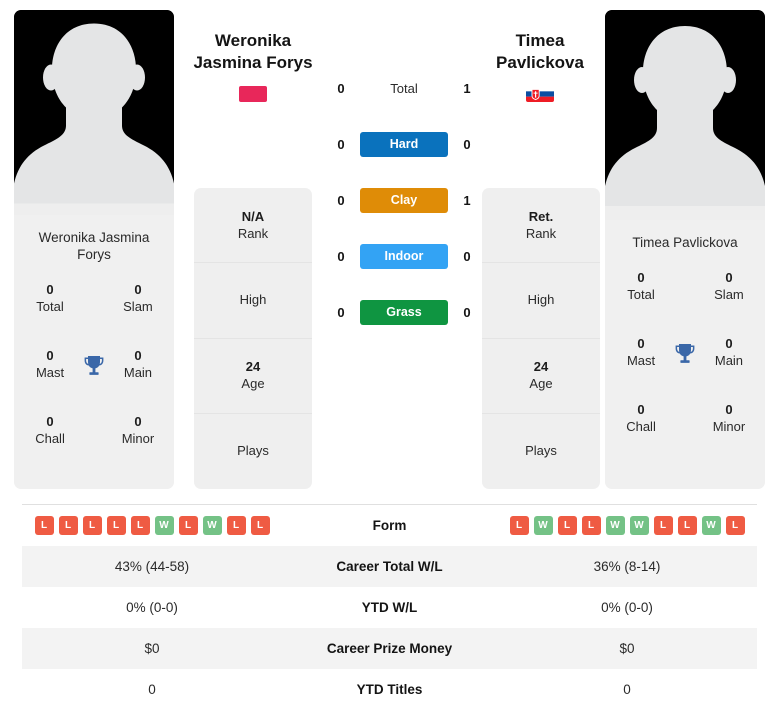 This screenshot has height=719, width=779. I want to click on table-row-career-wl: 43% (44-58) Career Total W/L 36% (8-14), so click(389, 566).